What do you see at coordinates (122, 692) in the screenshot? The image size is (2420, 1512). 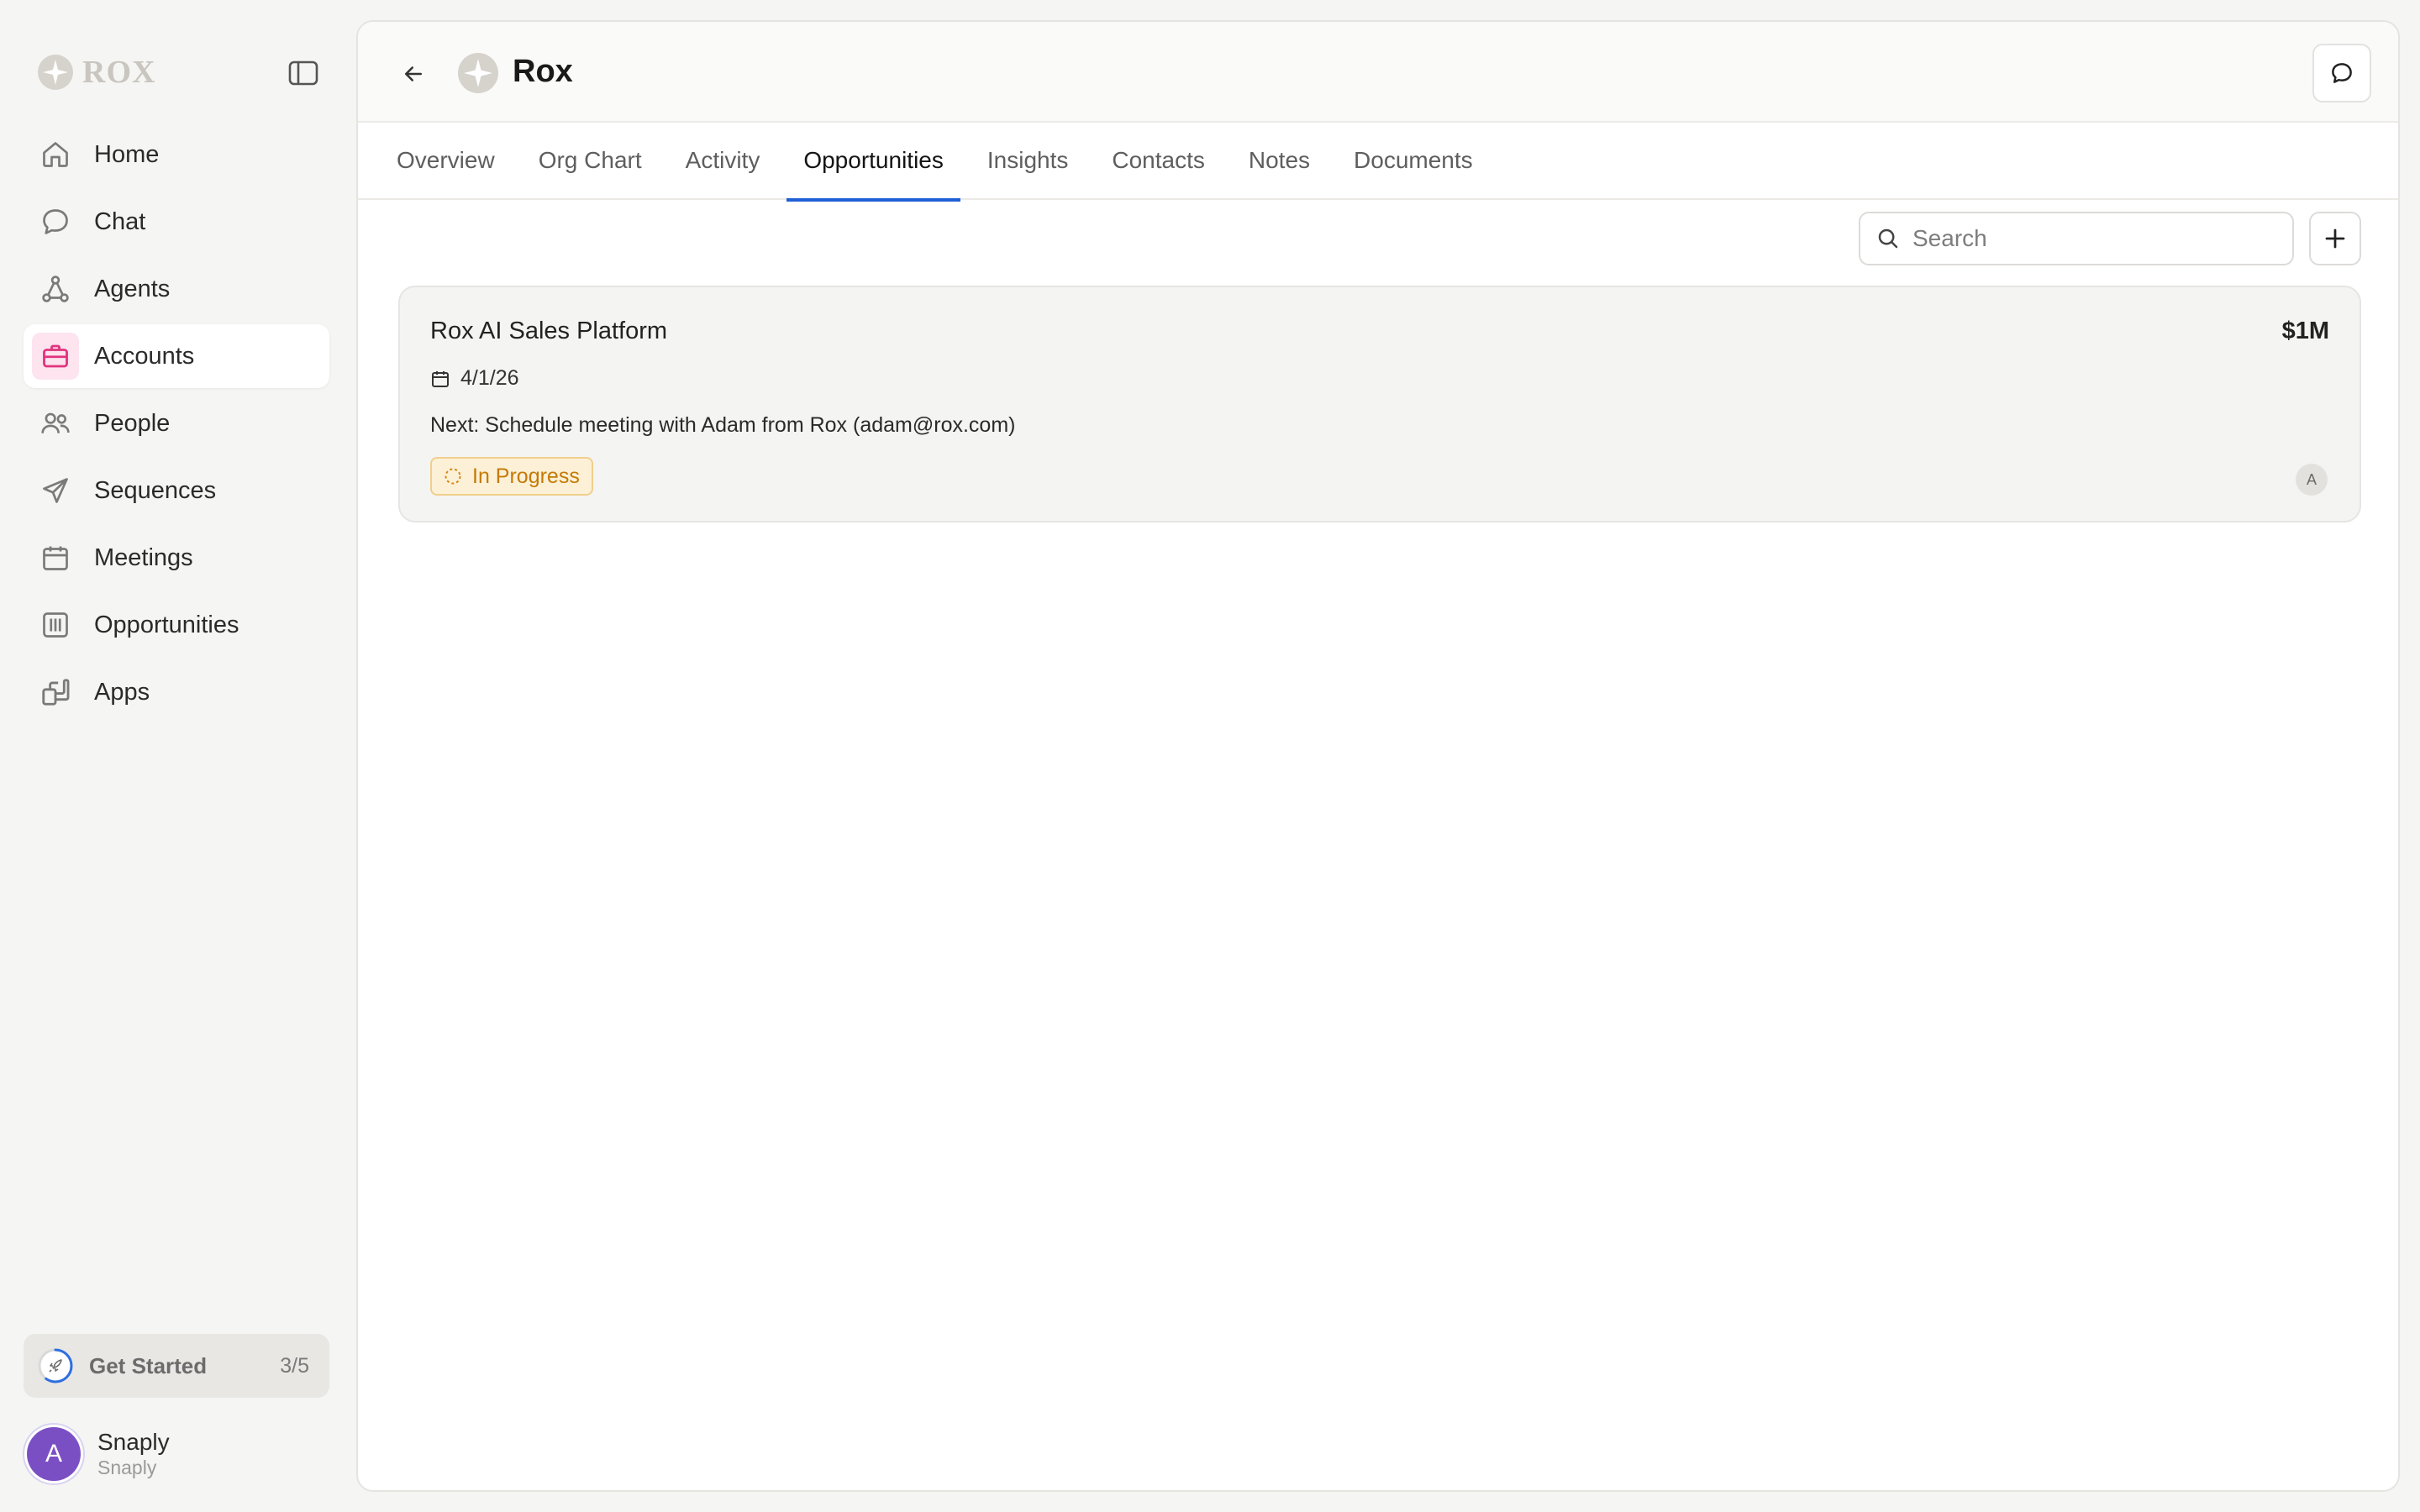 I see `sidebar-item-label: Apps` at bounding box center [122, 692].